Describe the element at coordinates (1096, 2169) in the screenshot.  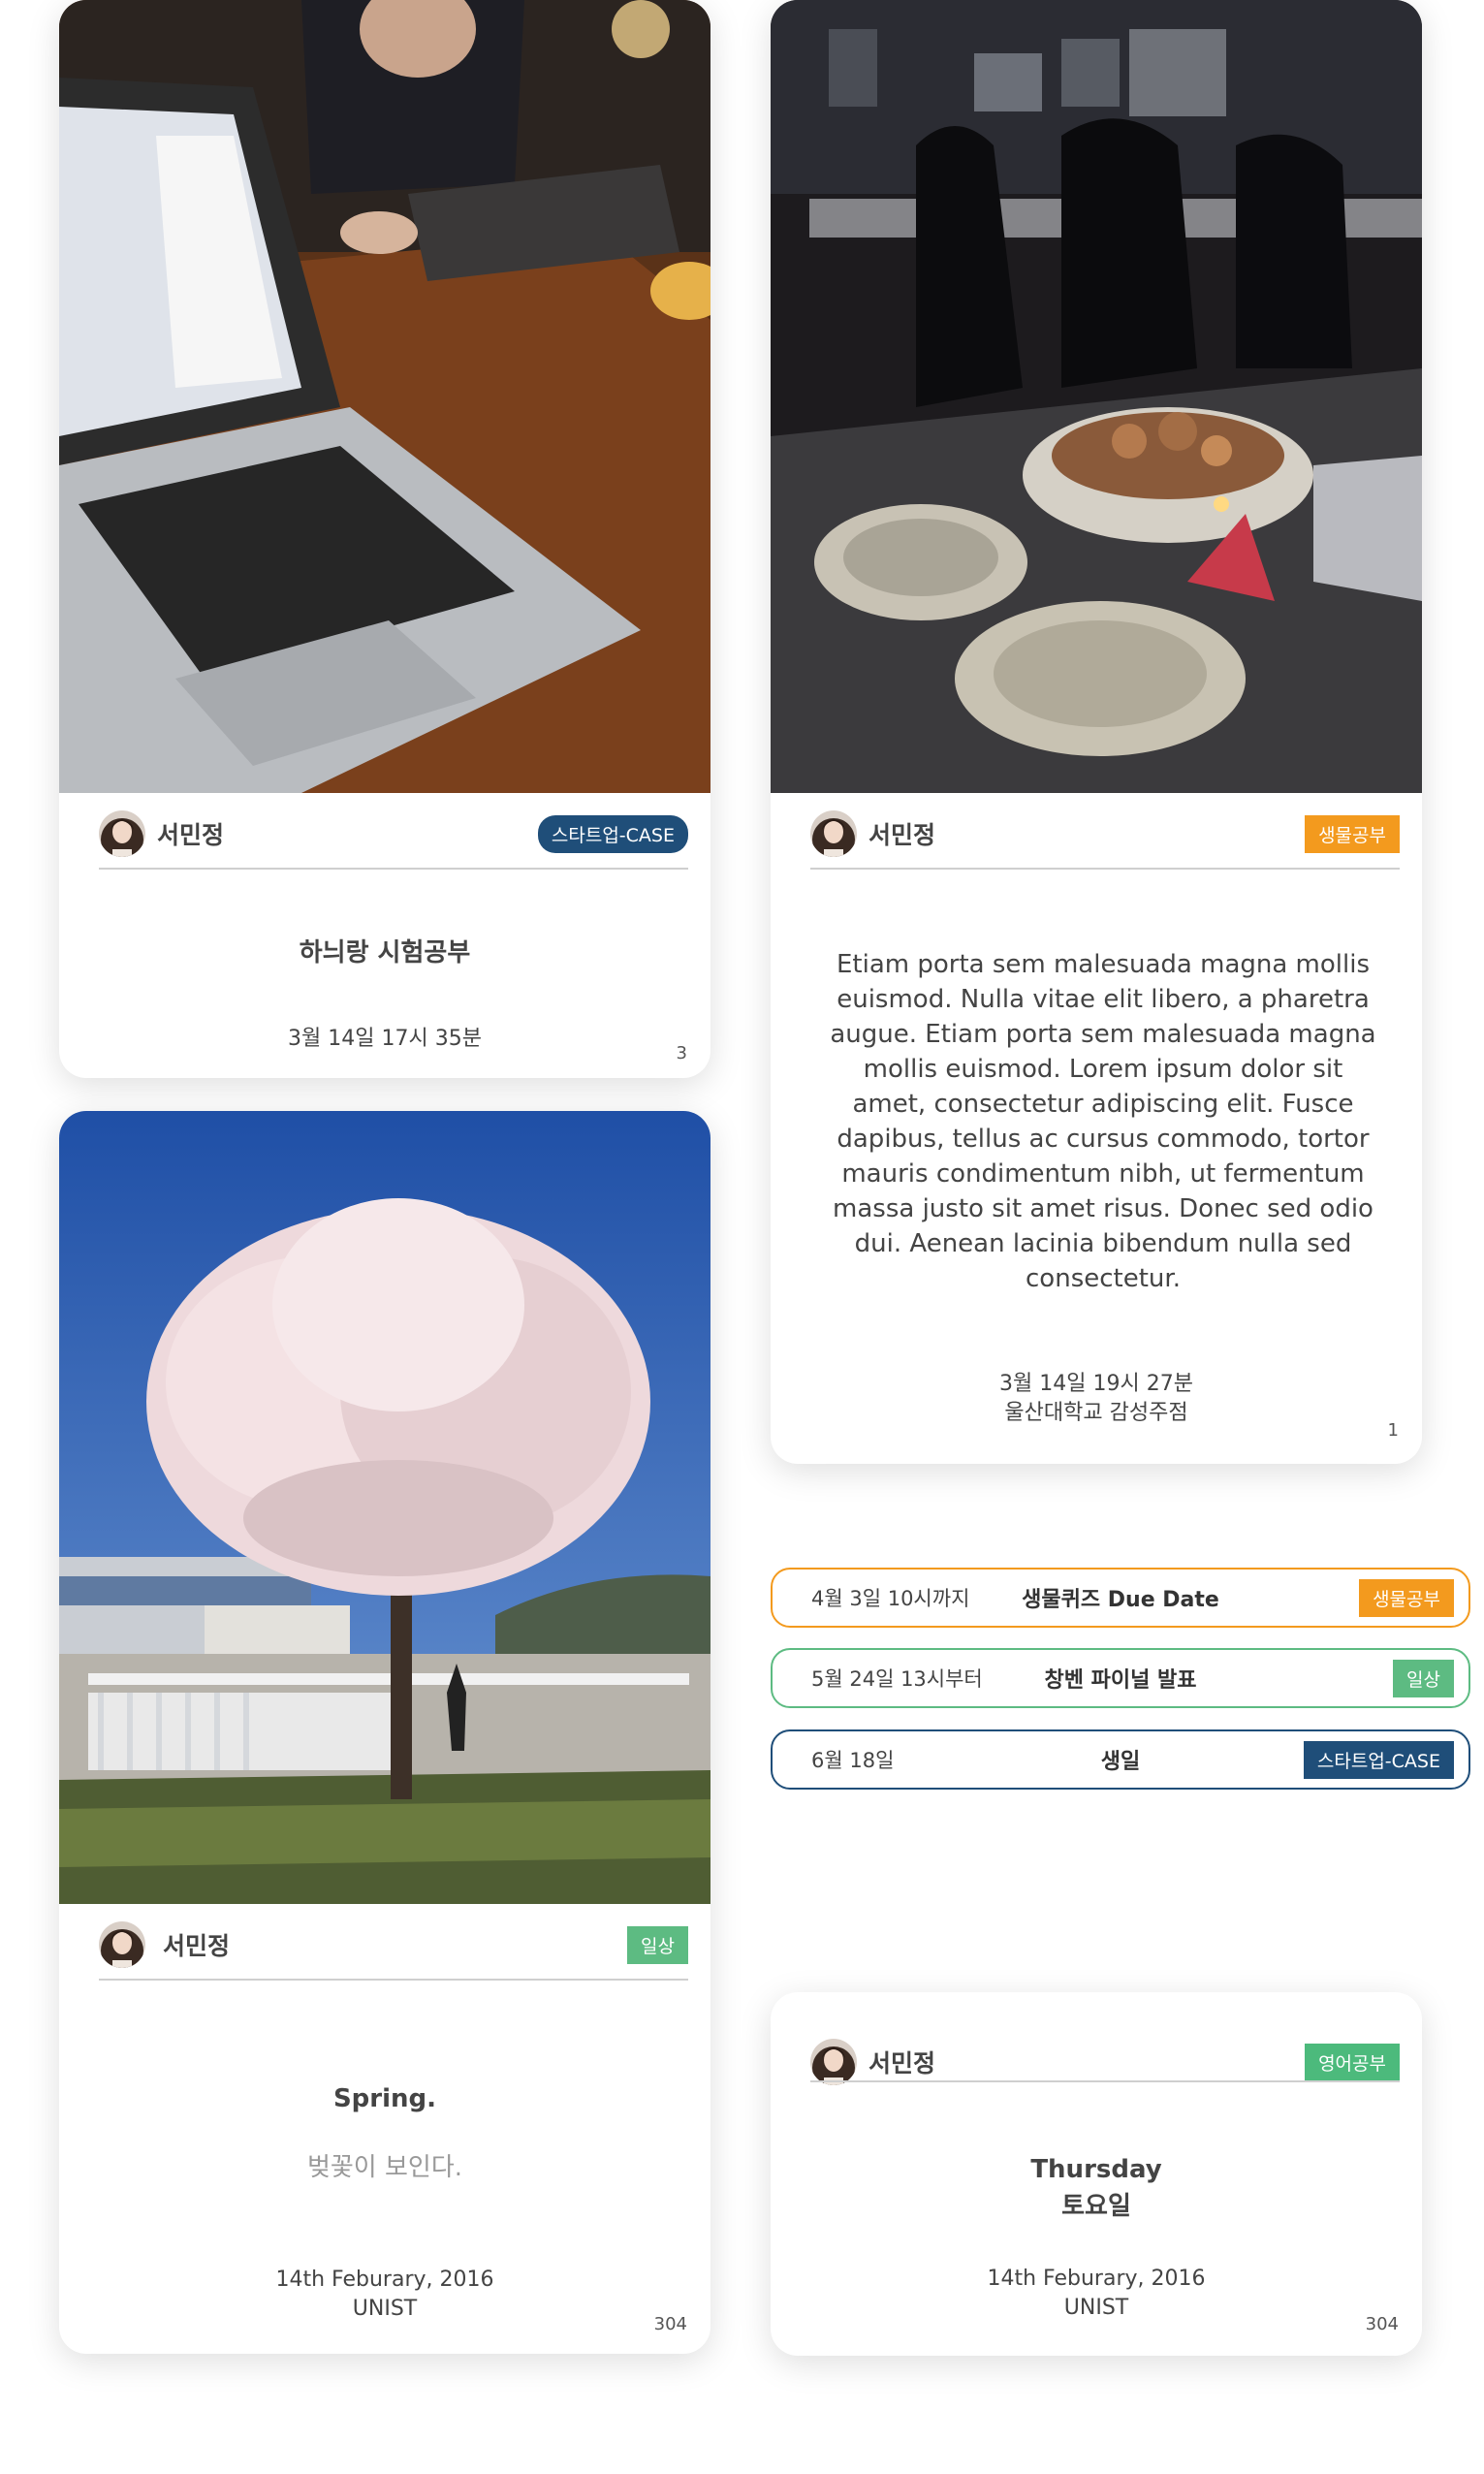
I see `post-title: Thursday` at that location.